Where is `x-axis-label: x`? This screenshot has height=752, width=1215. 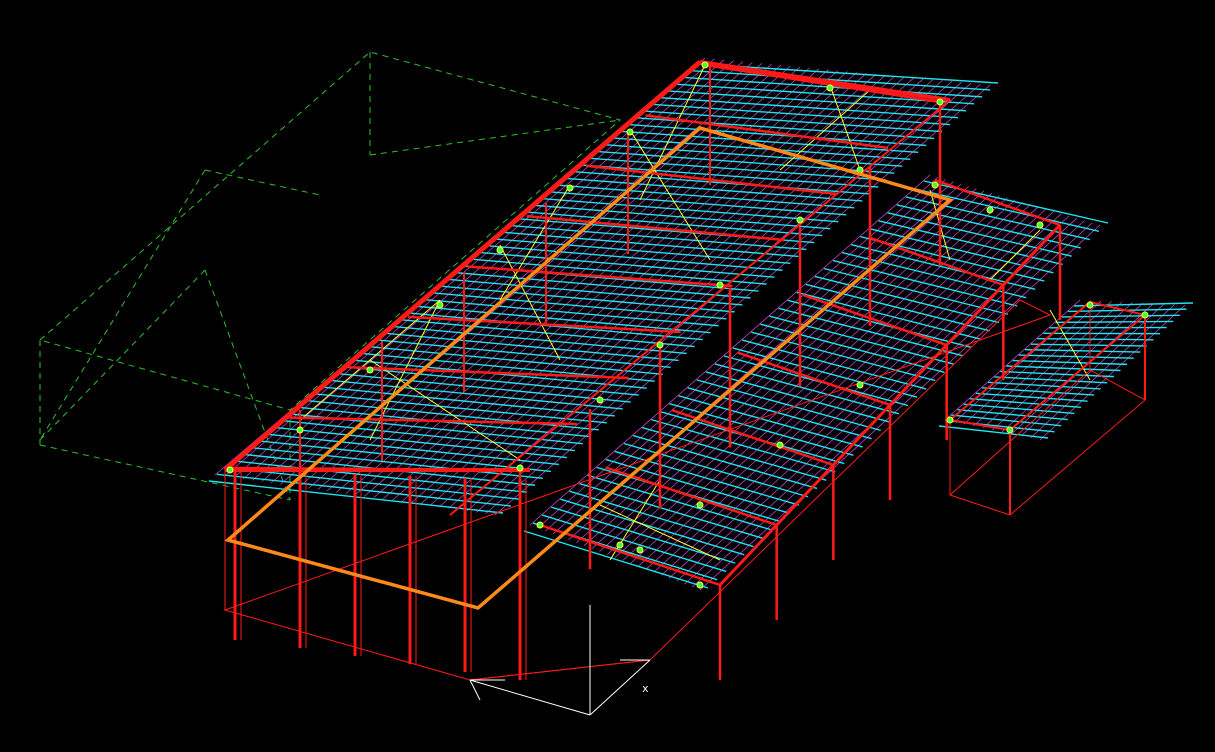 x-axis-label: x is located at coordinates (645, 688).